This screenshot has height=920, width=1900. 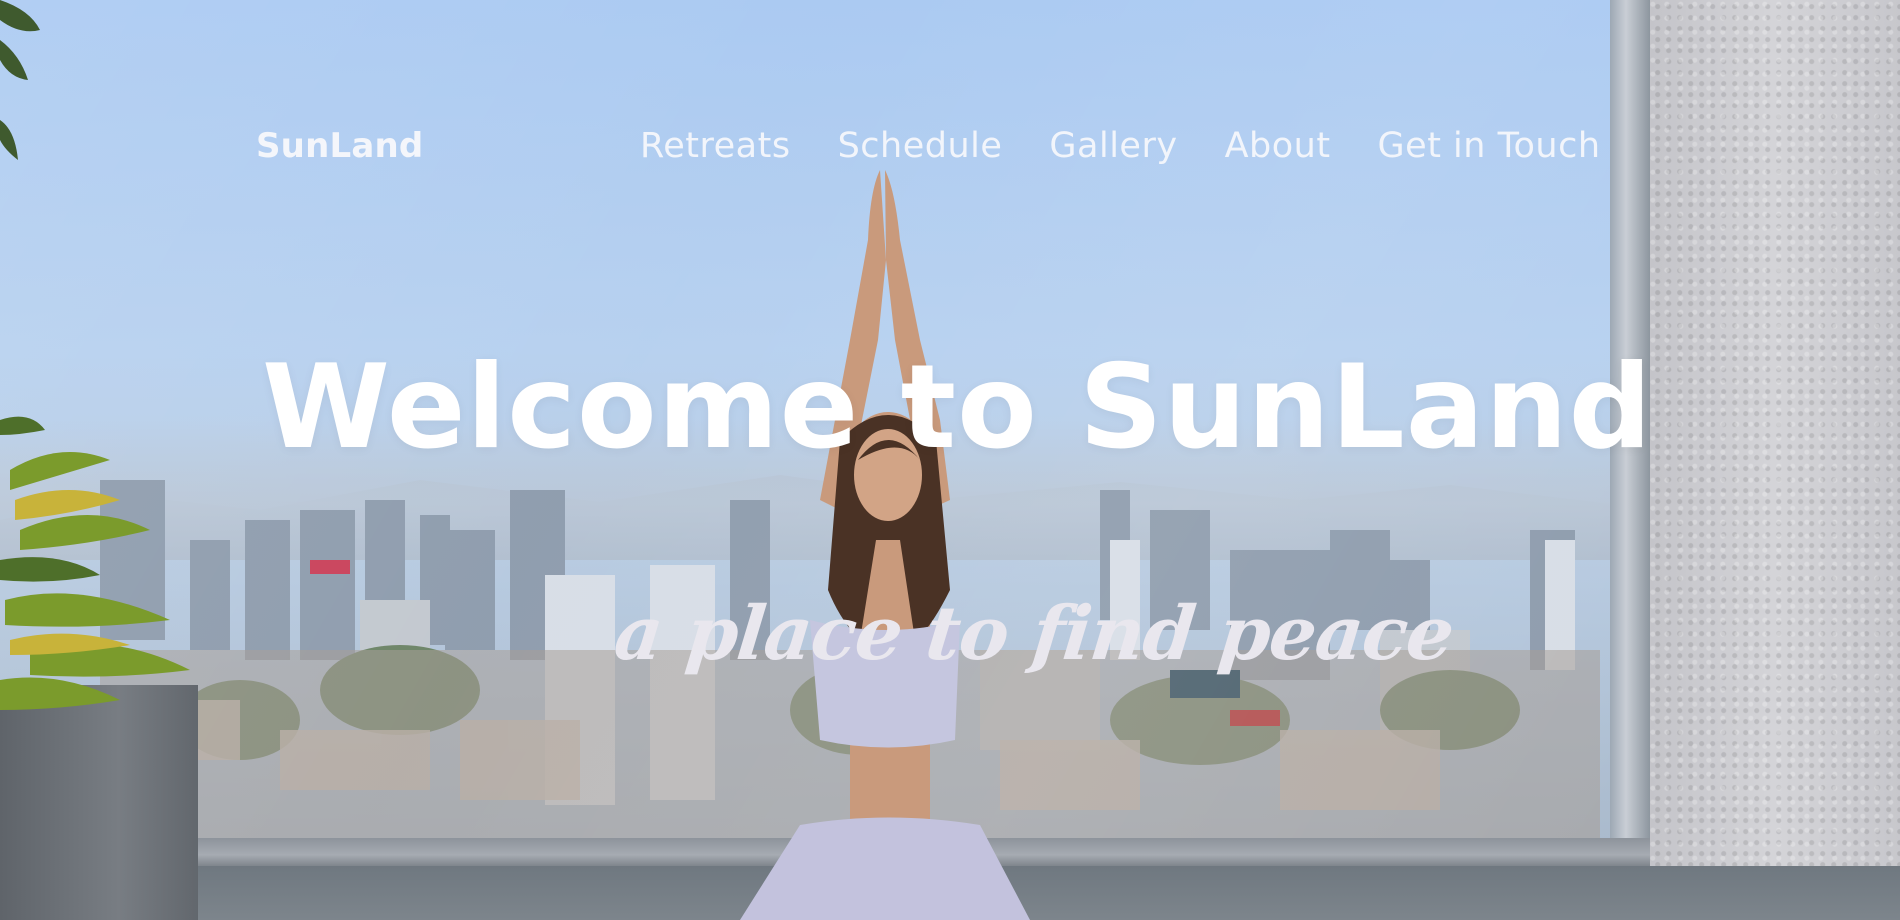 What do you see at coordinates (920, 146) in the screenshot?
I see `nav-link-schedule: Schedule` at bounding box center [920, 146].